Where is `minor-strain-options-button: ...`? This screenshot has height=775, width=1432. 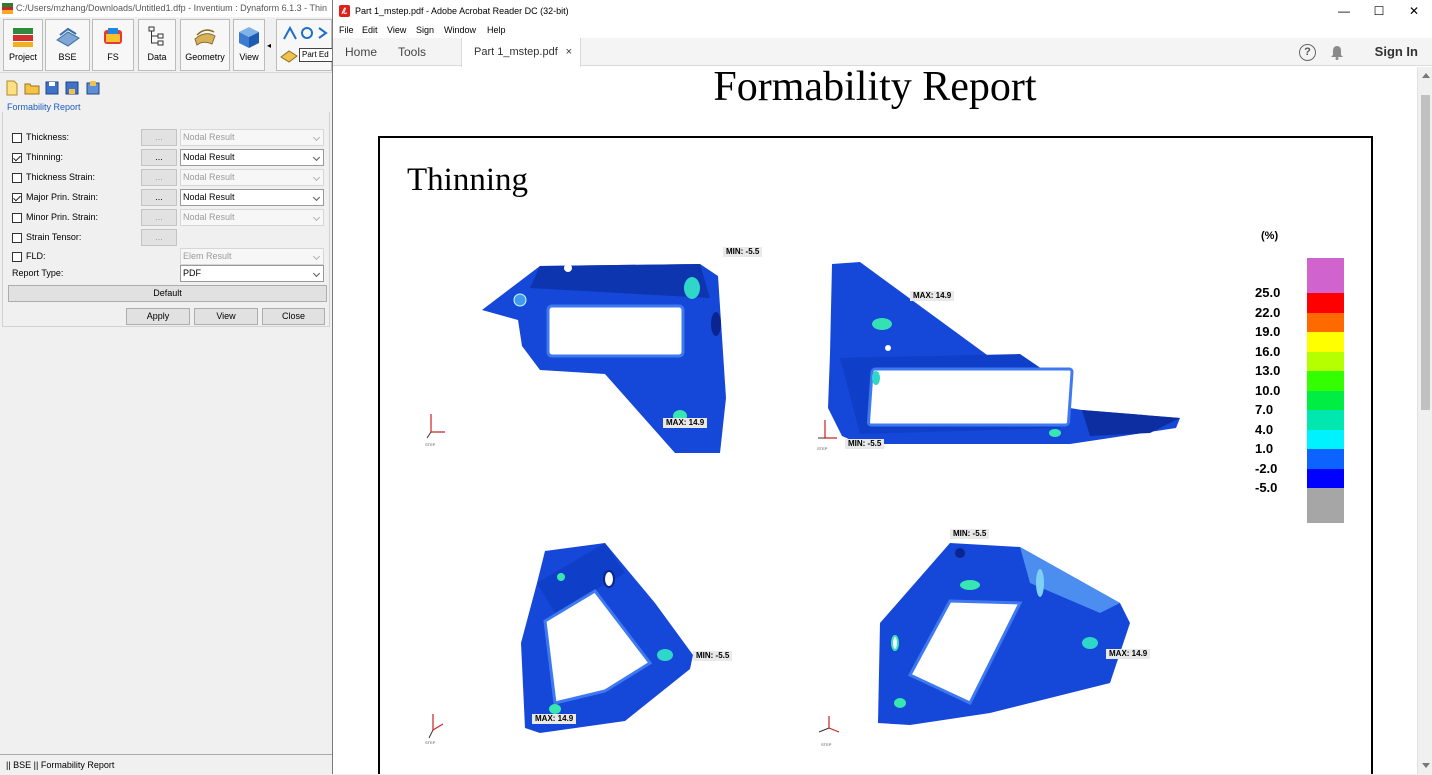 minor-strain-options-button: ... is located at coordinates (159, 217).